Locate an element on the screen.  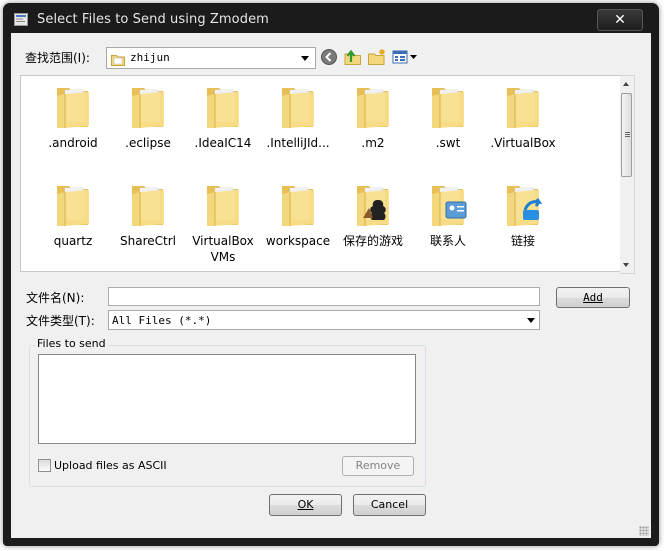
vertical-scrollbar is located at coordinates (627, 174).